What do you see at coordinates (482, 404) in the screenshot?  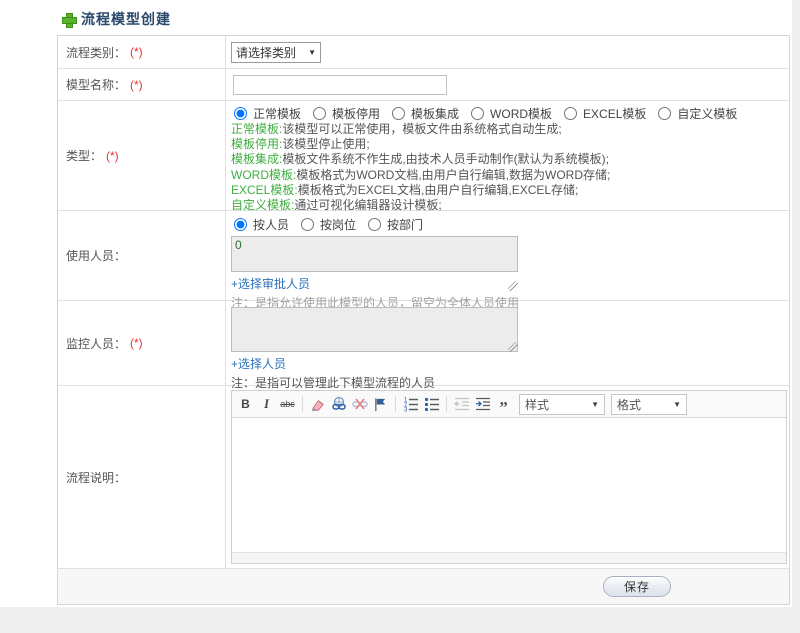 I see `indent-icon` at bounding box center [482, 404].